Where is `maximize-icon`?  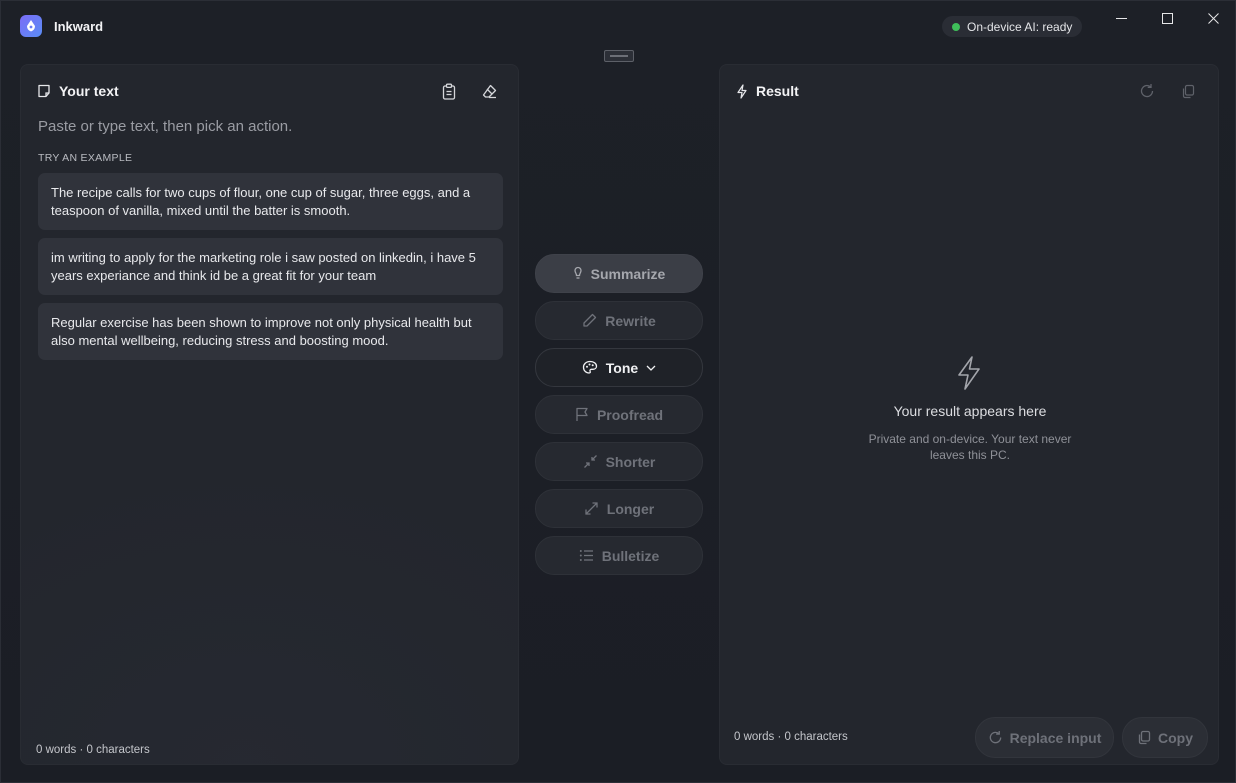
maximize-icon is located at coordinates (1167, 18).